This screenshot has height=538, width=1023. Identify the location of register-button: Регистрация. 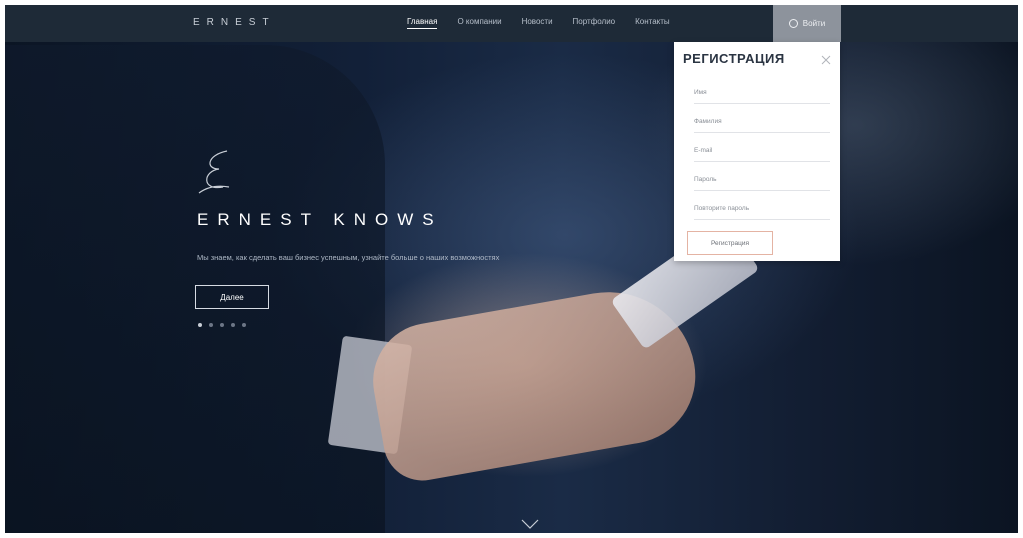
(730, 243).